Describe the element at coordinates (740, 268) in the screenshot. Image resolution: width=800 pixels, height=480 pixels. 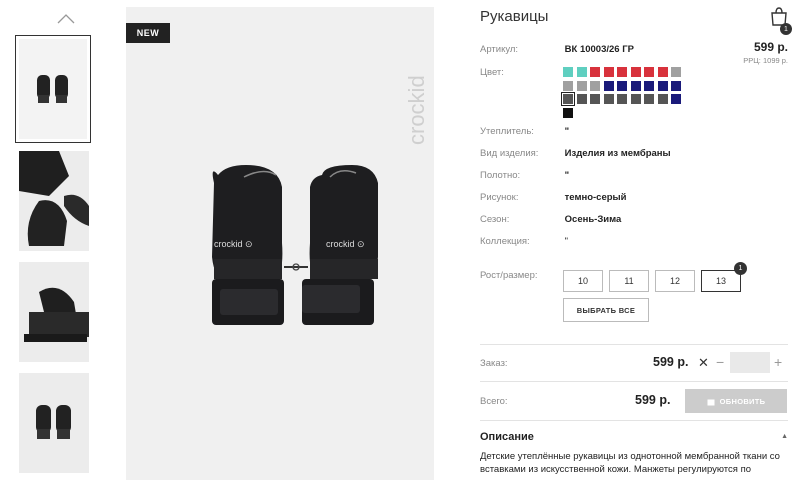
I see `size-count-badge: 1` at that location.